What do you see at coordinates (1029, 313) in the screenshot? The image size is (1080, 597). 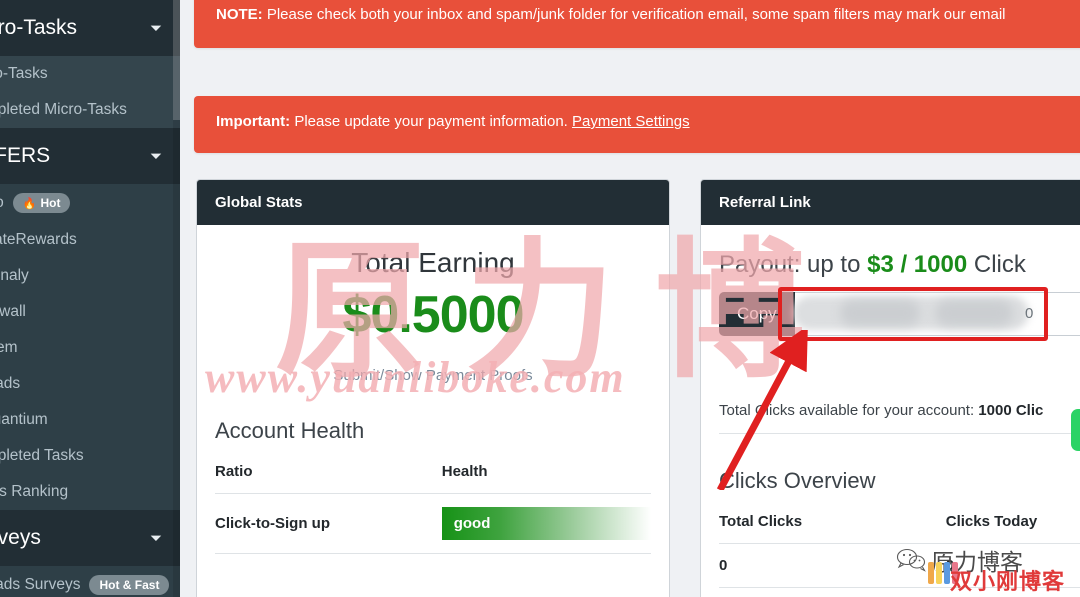 I see `referral-link-tail: 0` at bounding box center [1029, 313].